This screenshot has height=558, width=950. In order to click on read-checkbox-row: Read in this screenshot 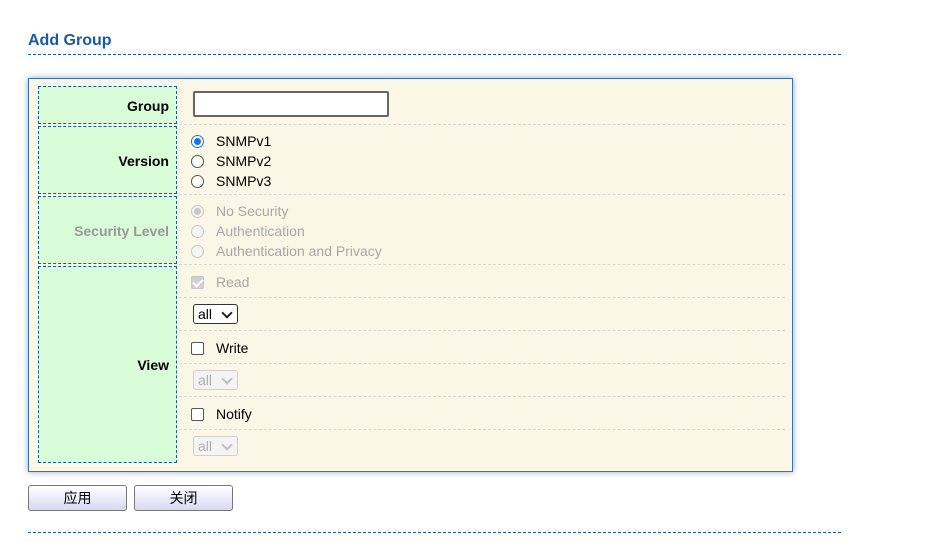, I will do `click(220, 282)`.